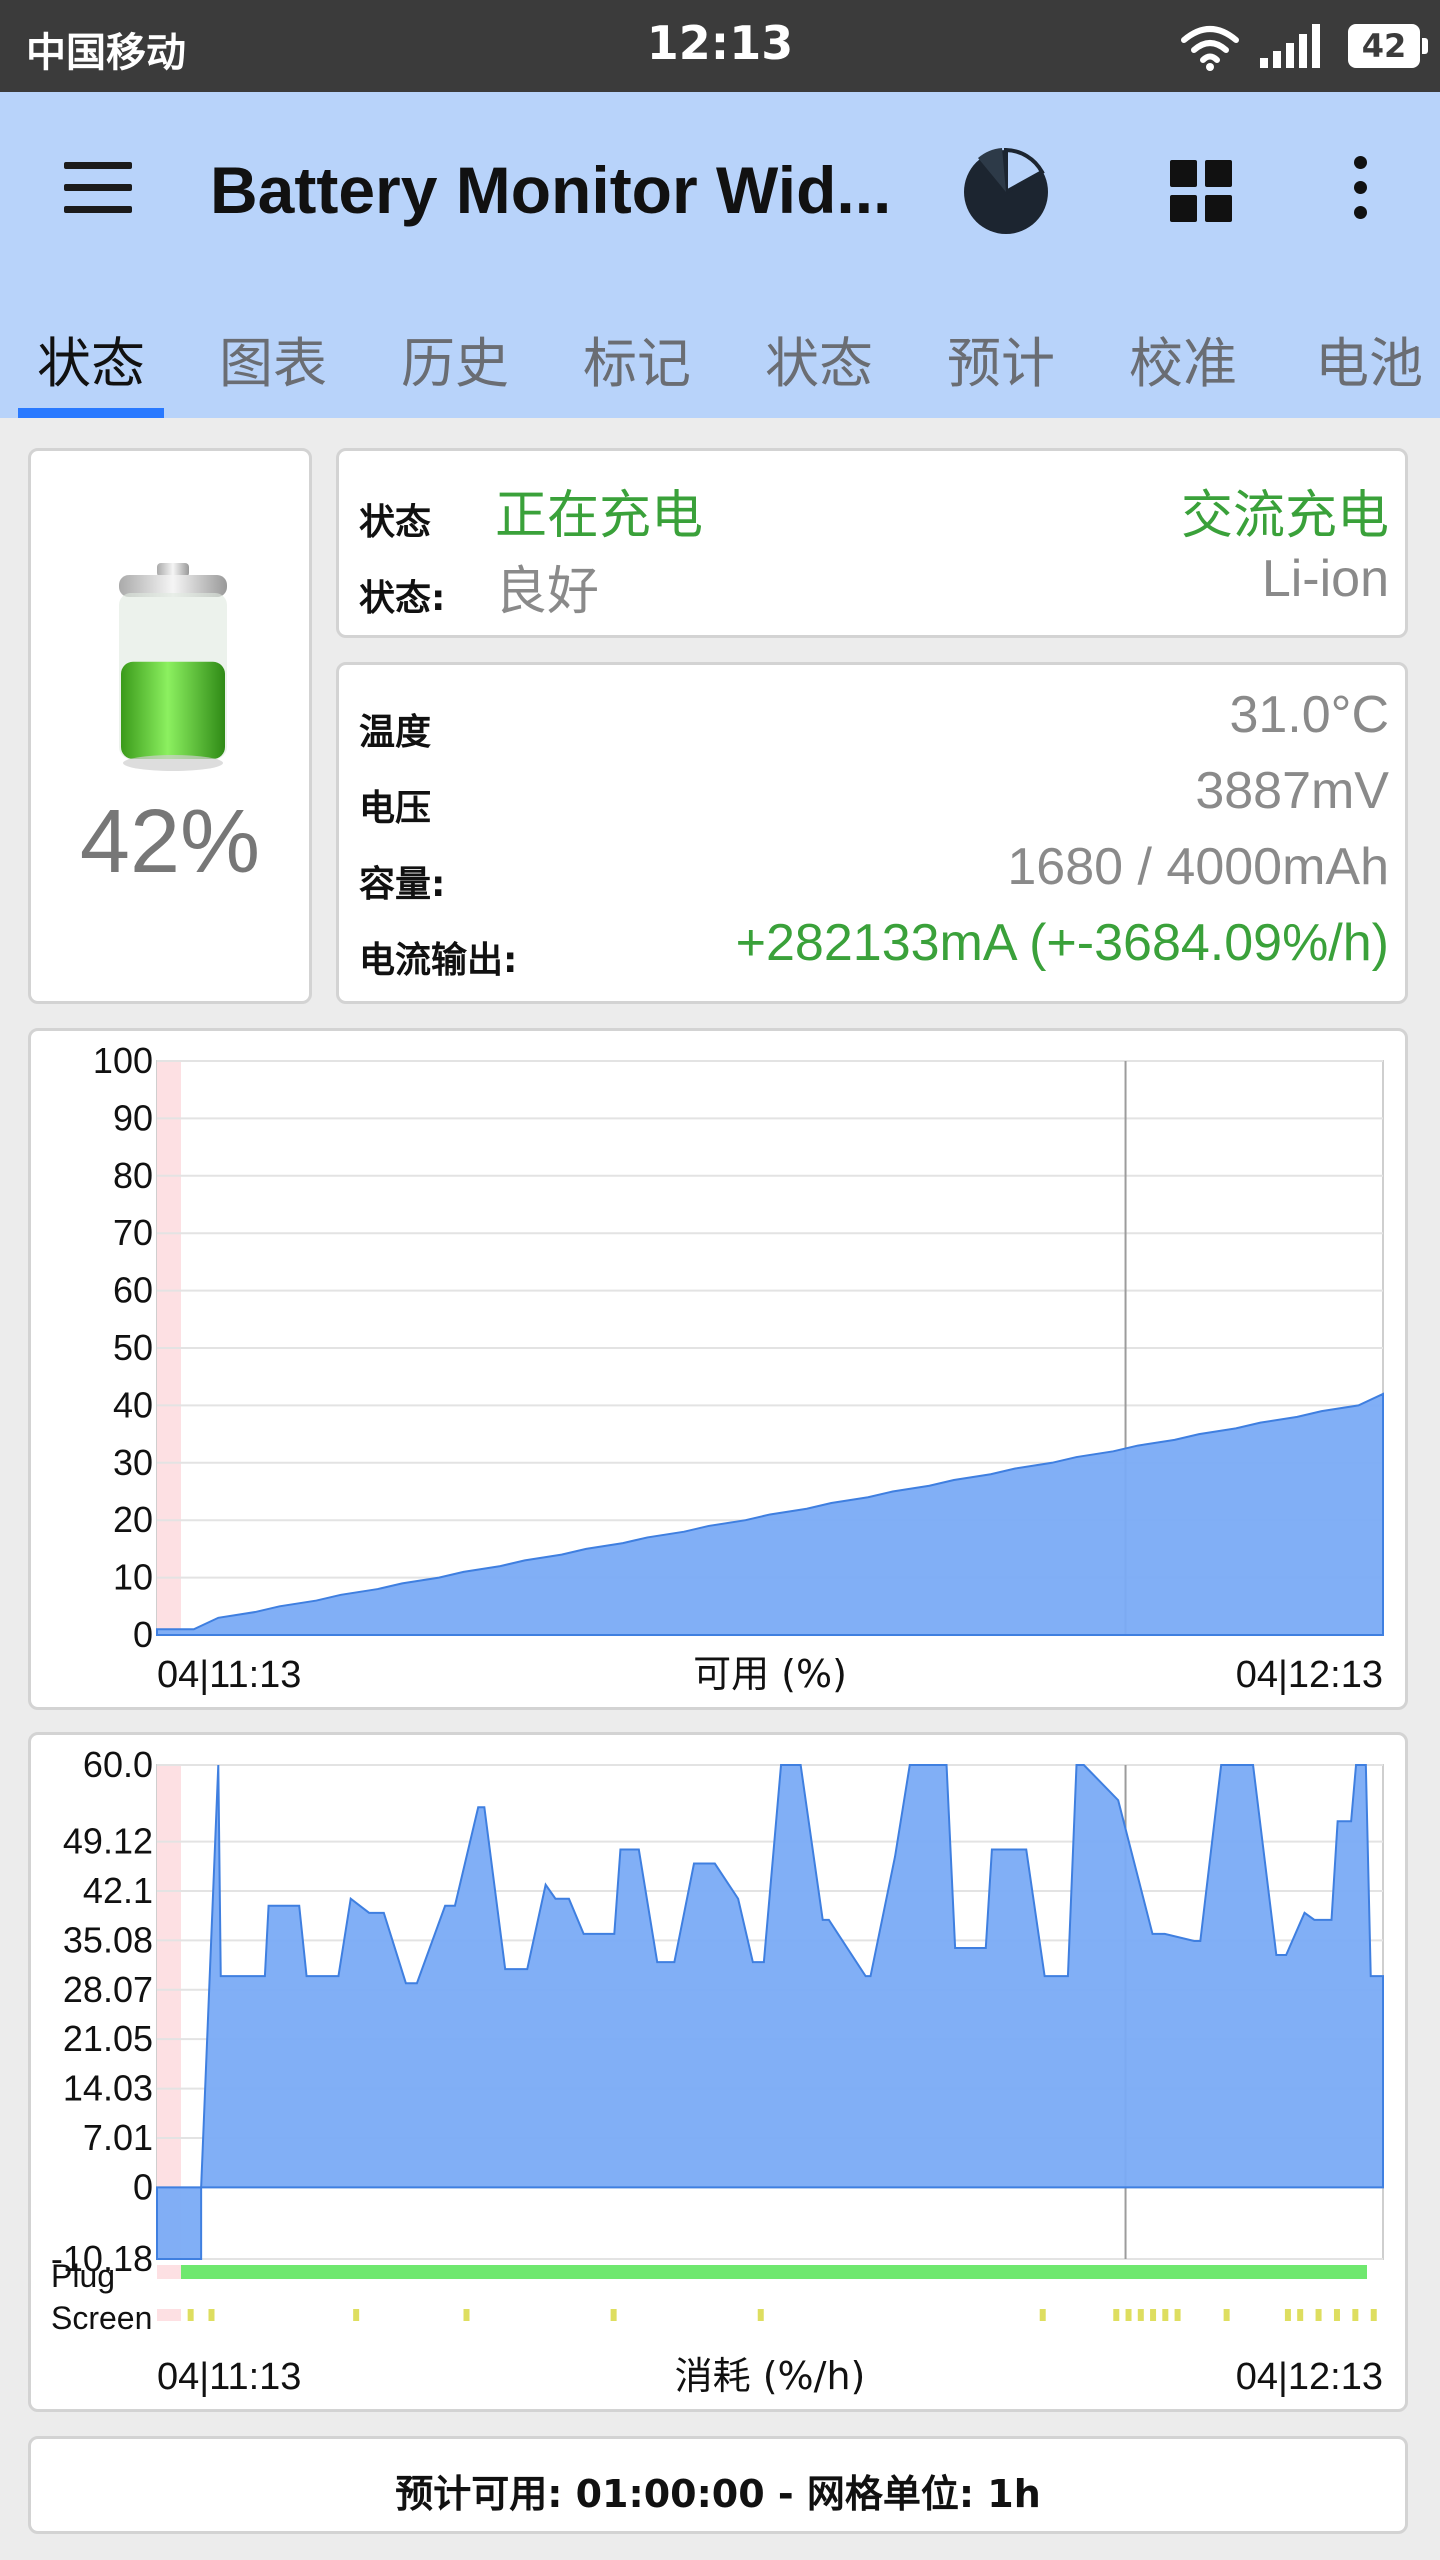  I want to click on y-tick-label: 10, so click(133, 1577).